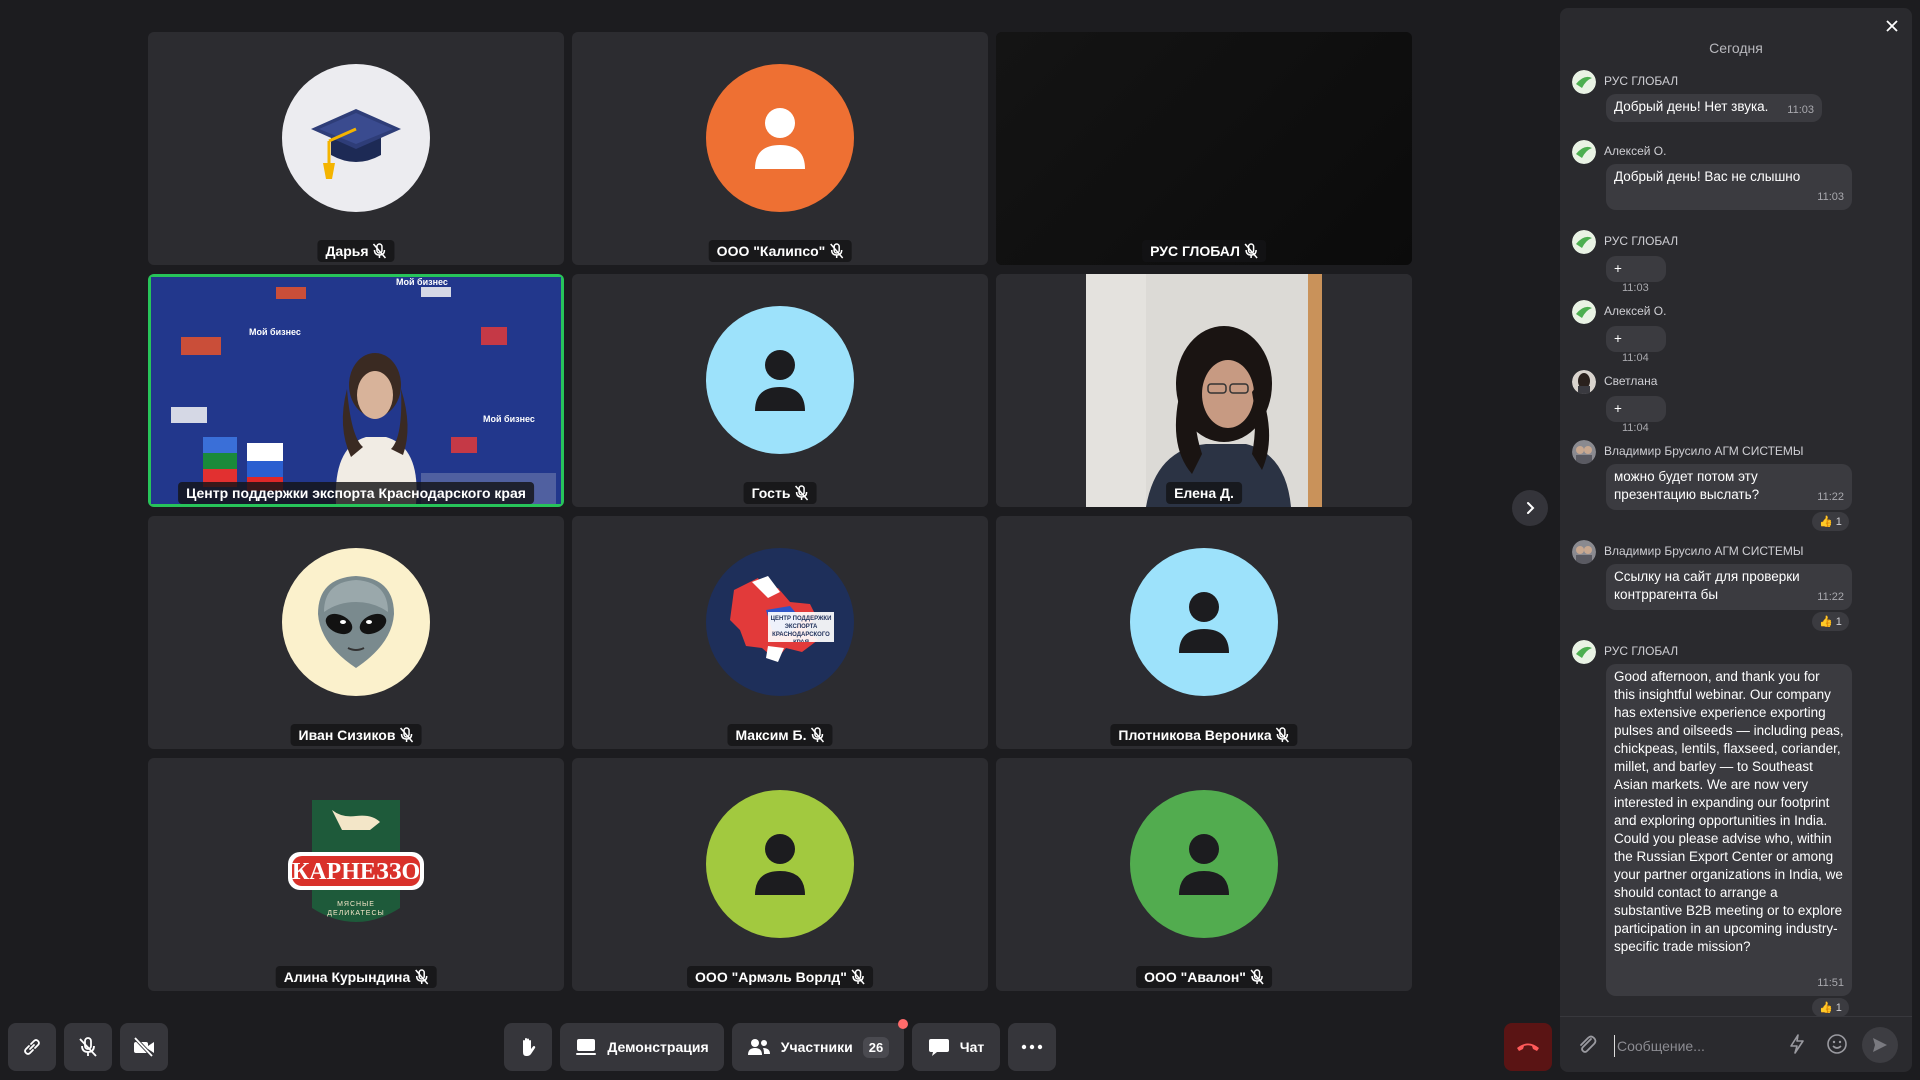  I want to click on close-chat-button, so click(1892, 26).